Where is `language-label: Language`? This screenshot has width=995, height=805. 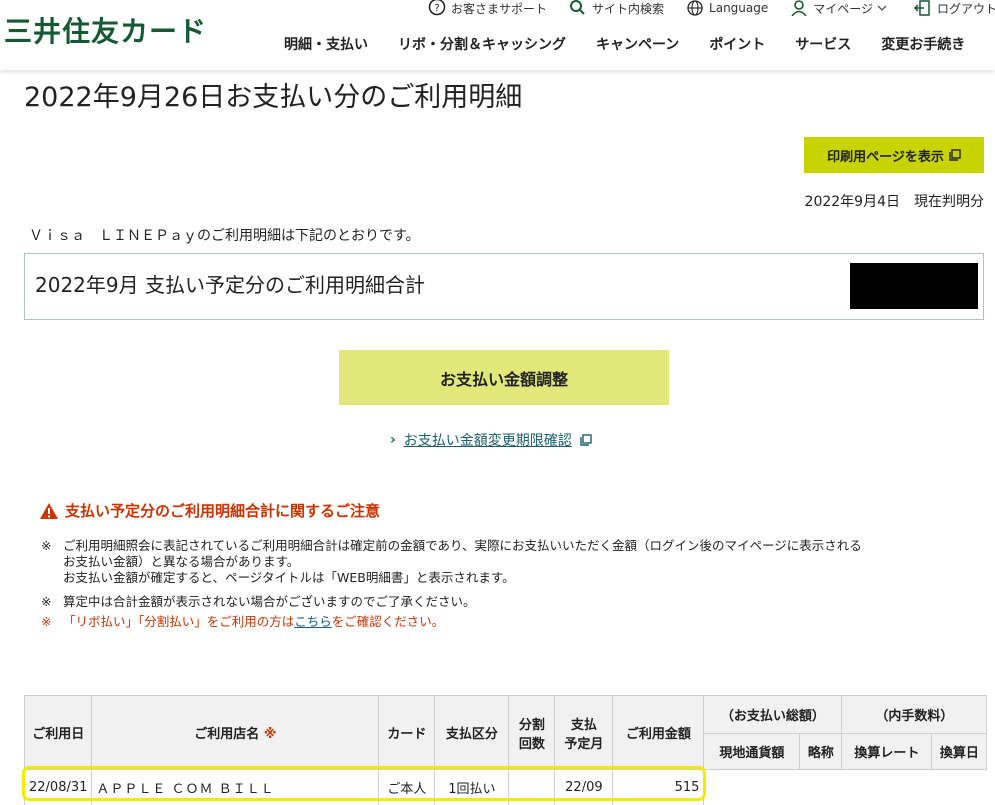
language-label: Language is located at coordinates (739, 8).